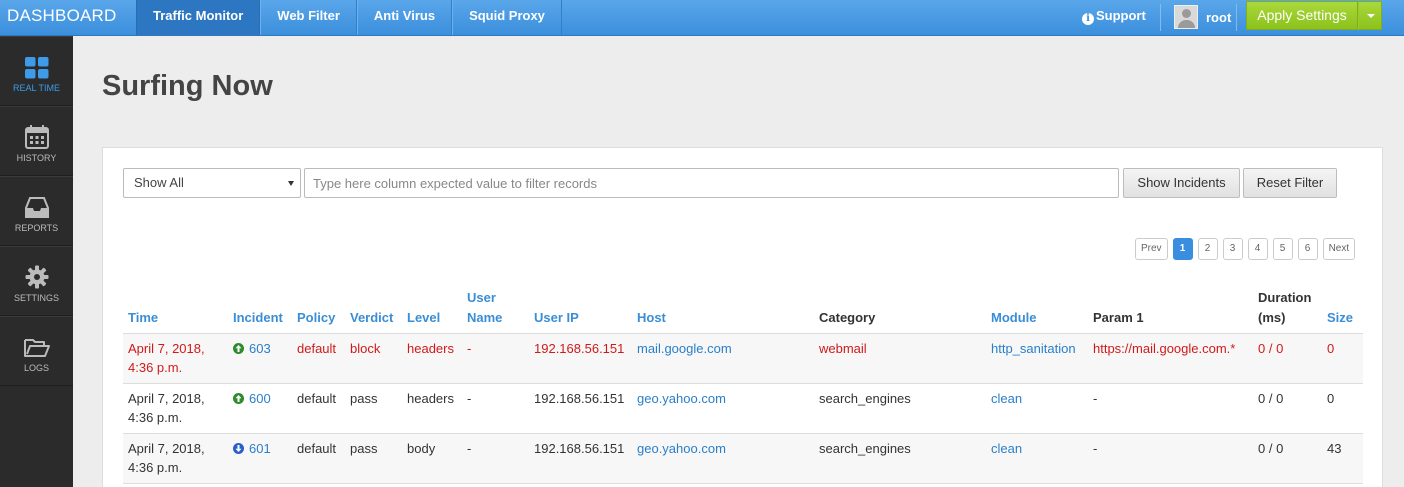 This screenshot has width=1404, height=487. I want to click on incident-link: 600, so click(260, 398).